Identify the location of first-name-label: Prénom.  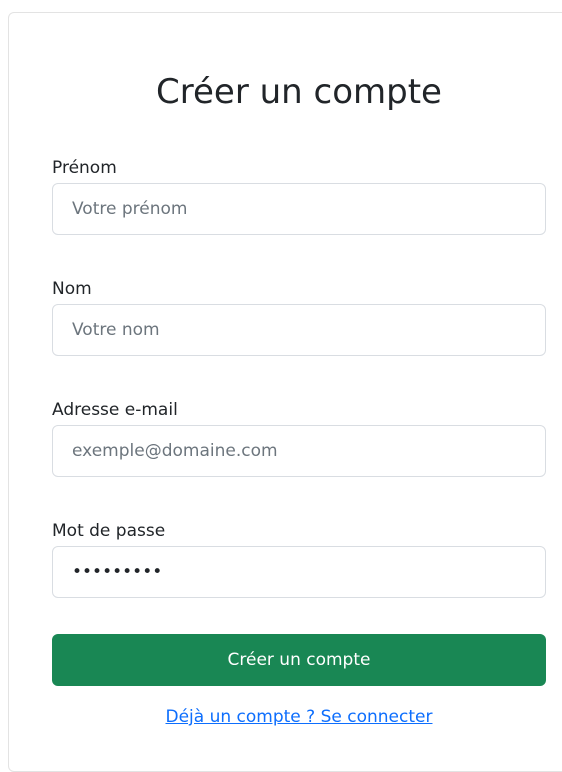
(84, 168).